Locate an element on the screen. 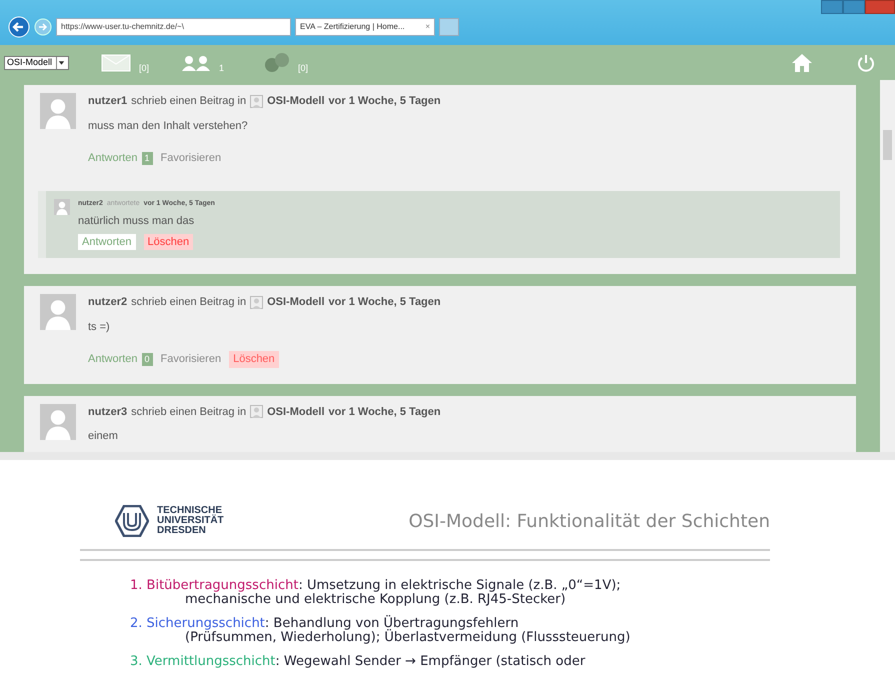 Image resolution: width=895 pixels, height=678 pixels. item-term: 3. Vermittlungsschicht is located at coordinates (203, 662).